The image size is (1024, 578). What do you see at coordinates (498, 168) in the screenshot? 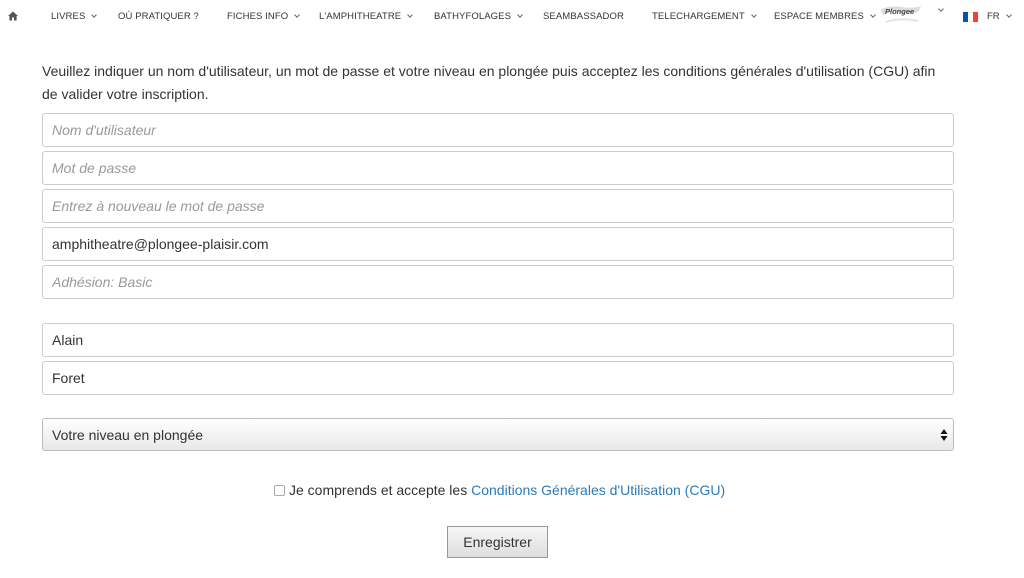
I see `password-field` at bounding box center [498, 168].